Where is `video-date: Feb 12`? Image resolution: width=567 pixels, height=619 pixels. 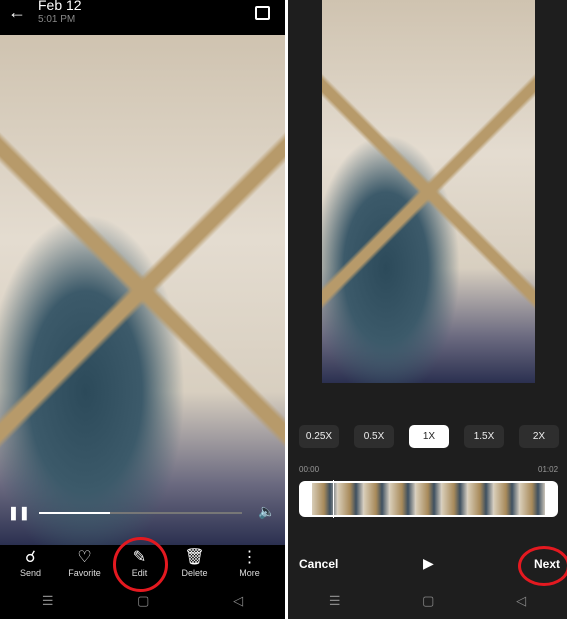 video-date: Feb 12 is located at coordinates (60, 6).